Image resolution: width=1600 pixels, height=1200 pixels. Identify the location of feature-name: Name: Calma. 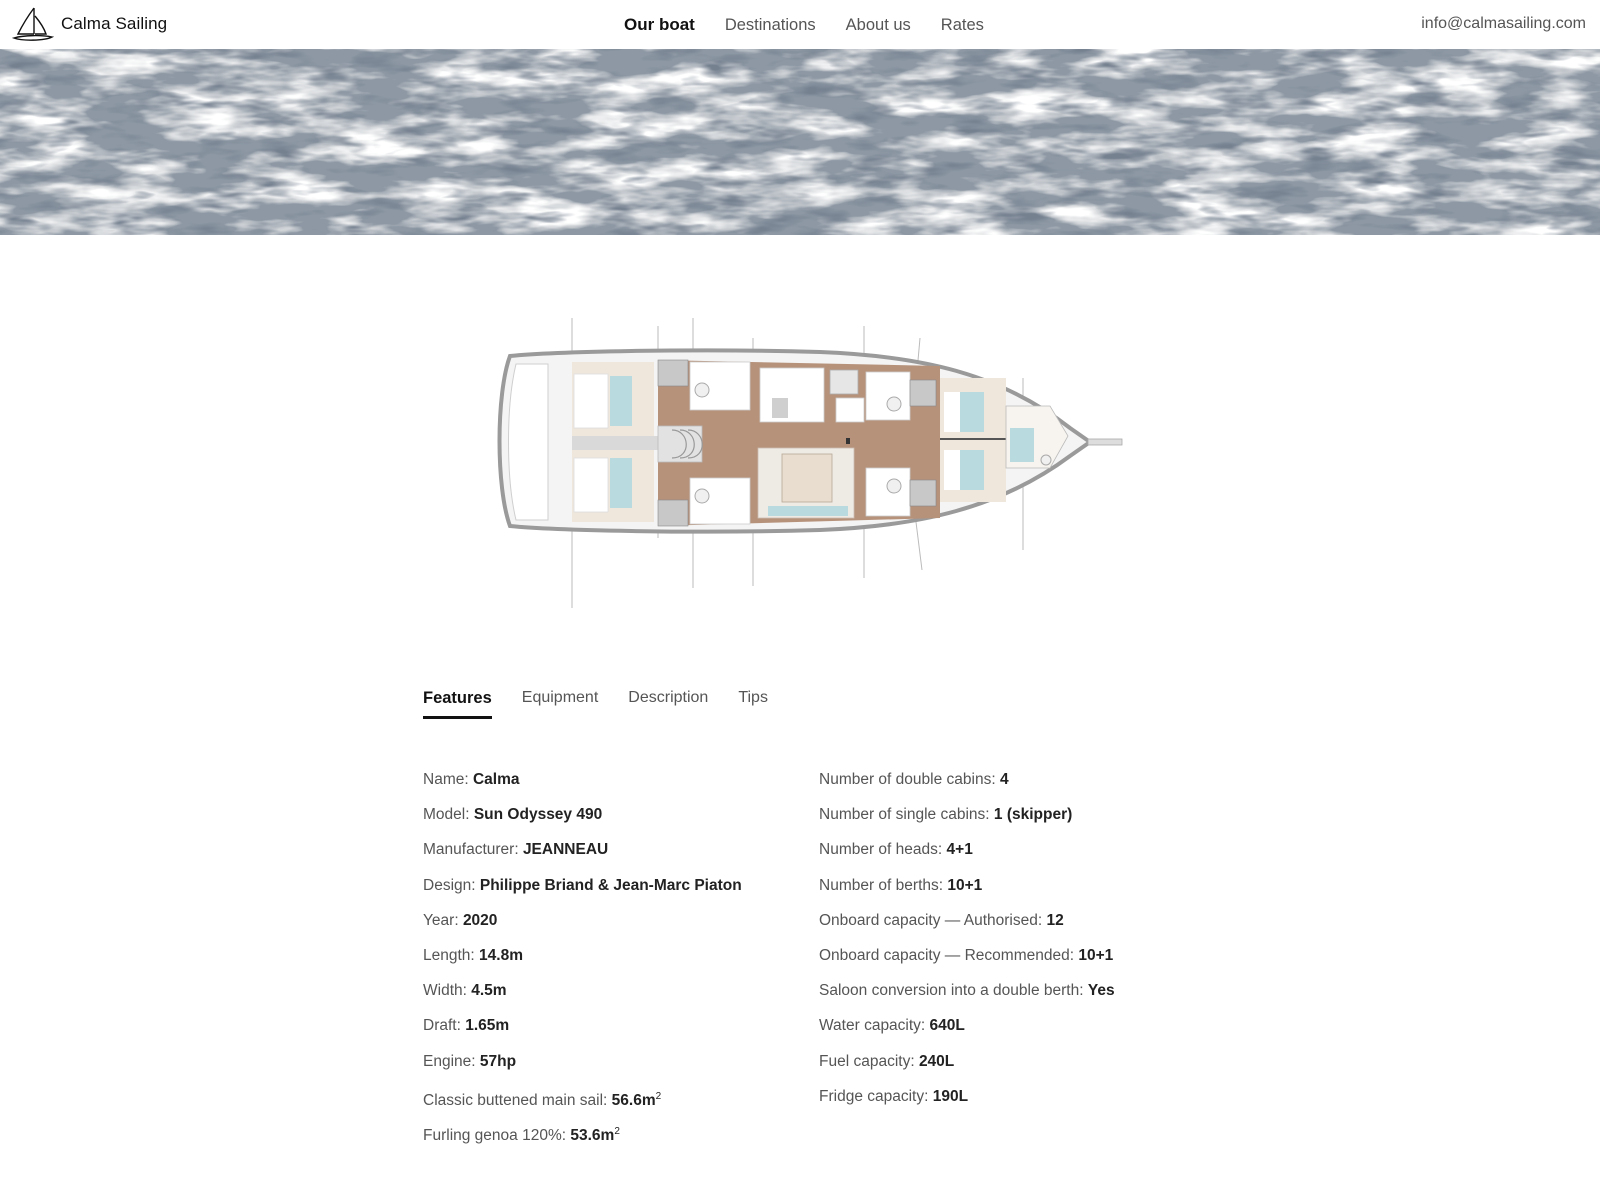
(471, 779).